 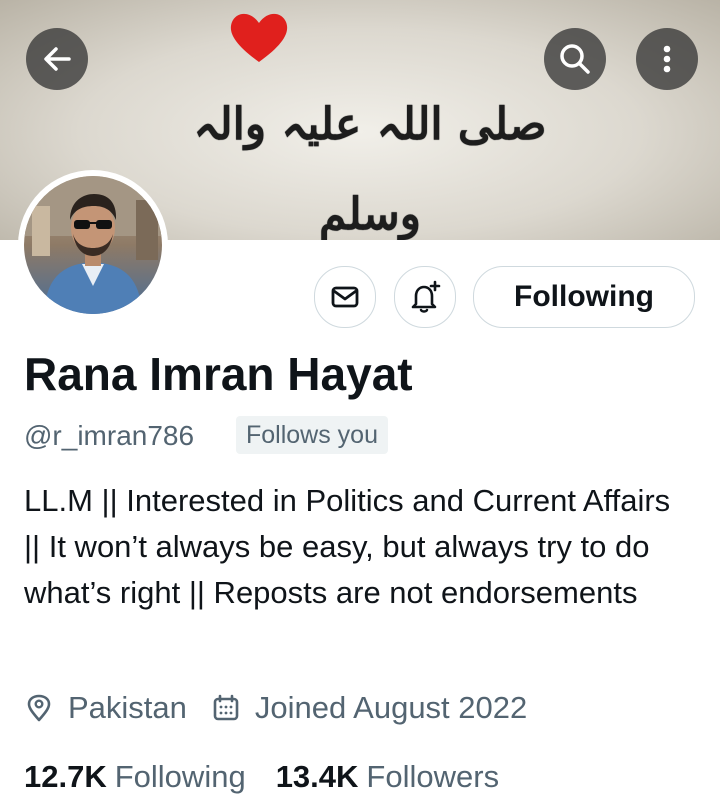 I want to click on location-pin-icon, so click(x=39, y=708).